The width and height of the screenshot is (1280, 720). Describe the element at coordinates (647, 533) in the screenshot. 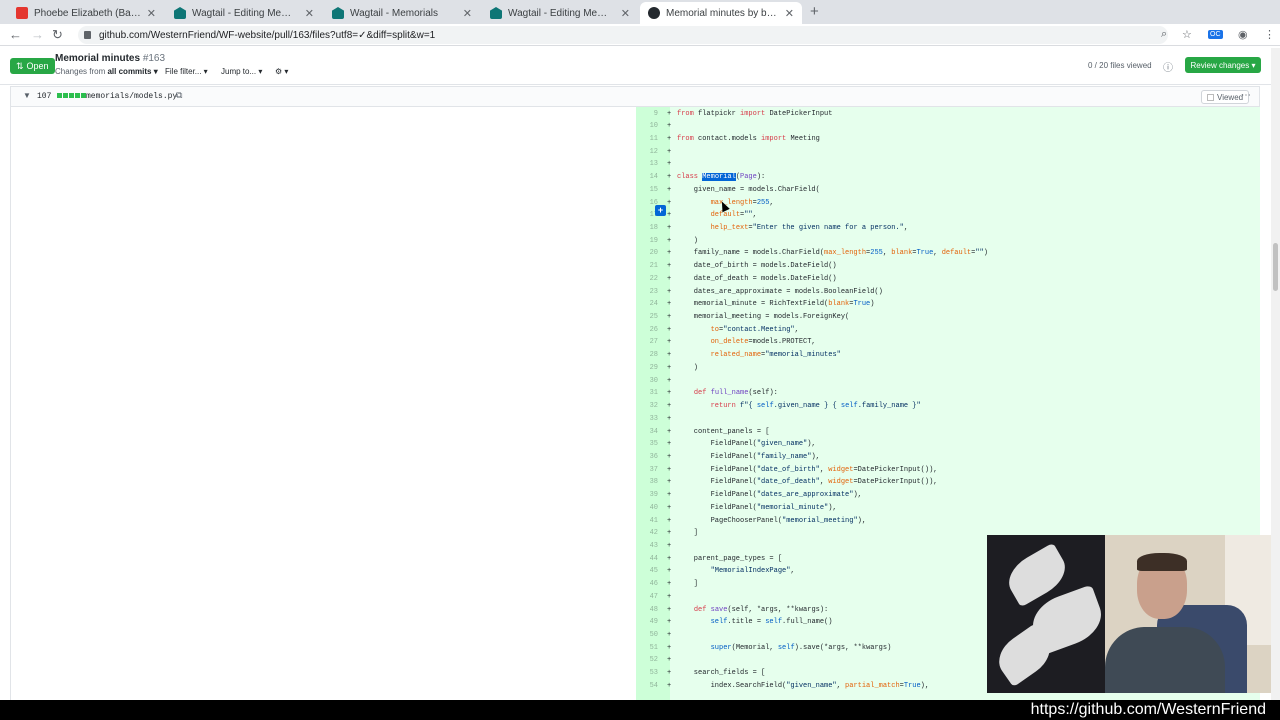

I see `line-number: 42` at that location.